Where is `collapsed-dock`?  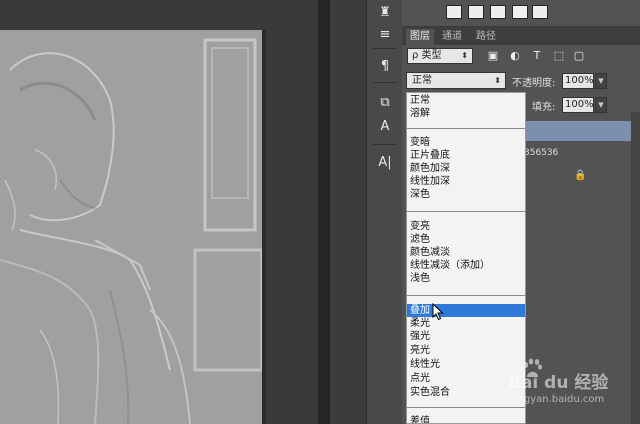 collapsed-dock is located at coordinates (348, 212).